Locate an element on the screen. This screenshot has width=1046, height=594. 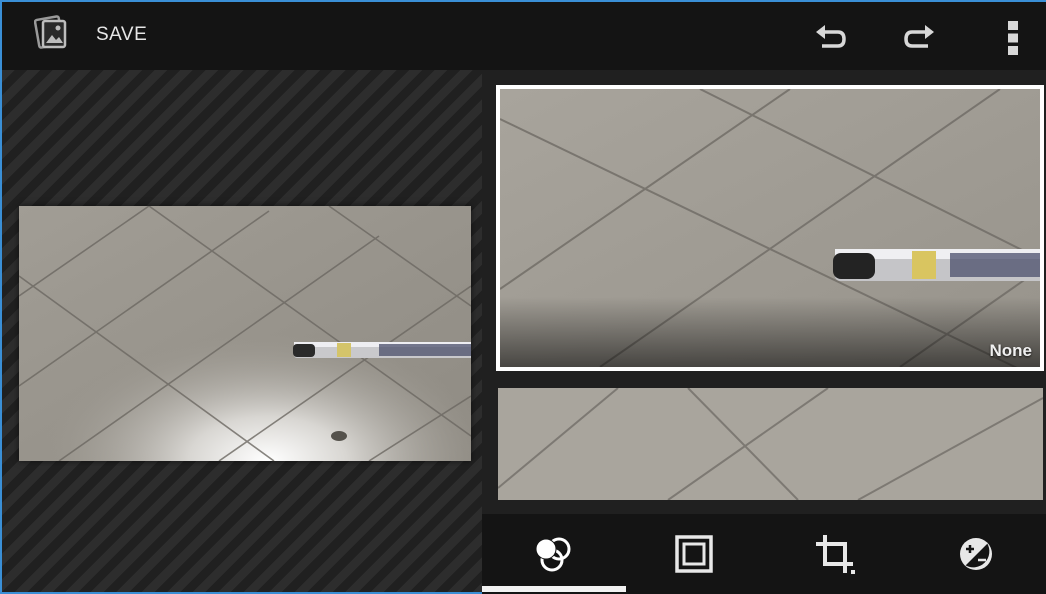
tab-exposure is located at coordinates (975, 554).